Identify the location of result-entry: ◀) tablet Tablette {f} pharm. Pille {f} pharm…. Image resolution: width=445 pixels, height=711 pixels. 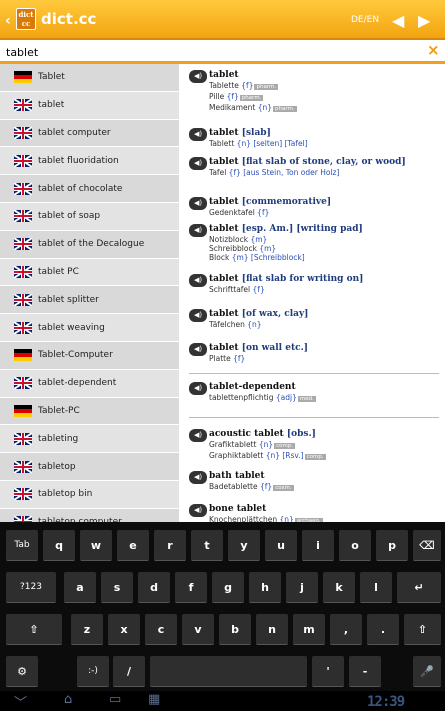
(314, 92).